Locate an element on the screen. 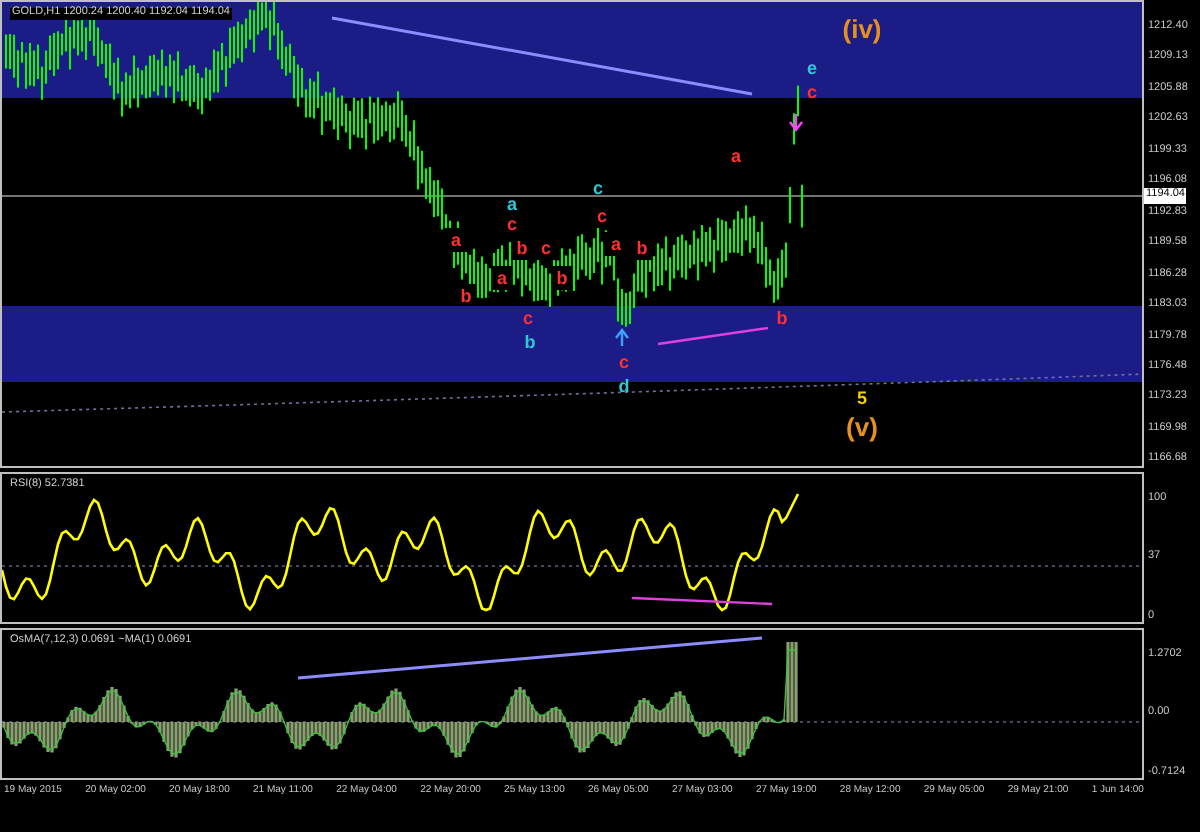 The image size is (1200, 832). wave-label: d is located at coordinates (624, 386).